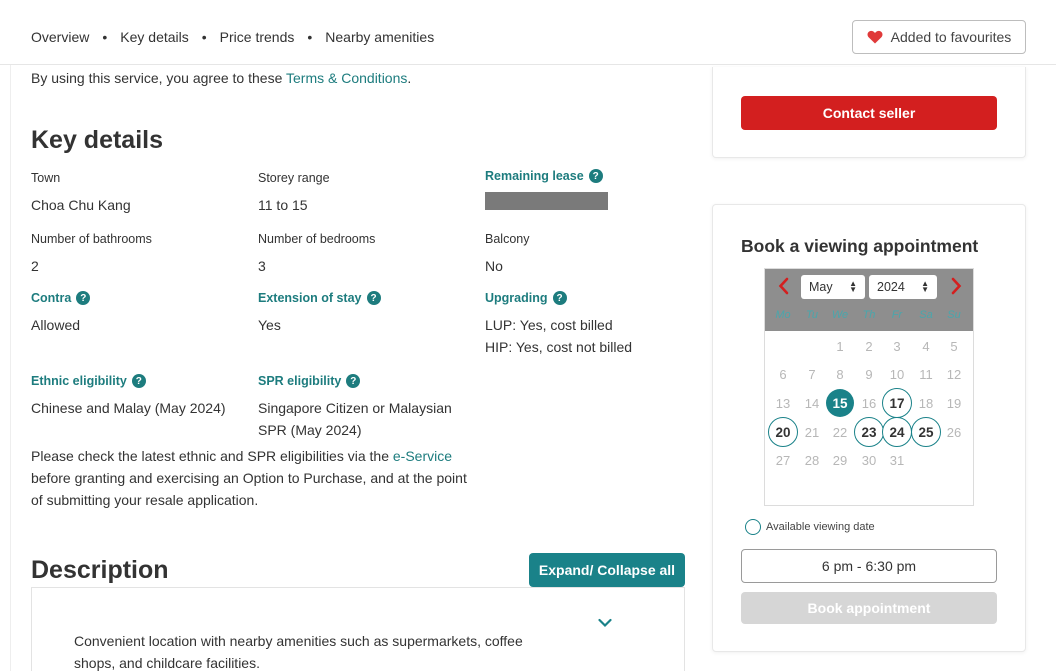 This screenshot has height=671, width=1056. I want to click on calendar-day-available: 24, so click(897, 432).